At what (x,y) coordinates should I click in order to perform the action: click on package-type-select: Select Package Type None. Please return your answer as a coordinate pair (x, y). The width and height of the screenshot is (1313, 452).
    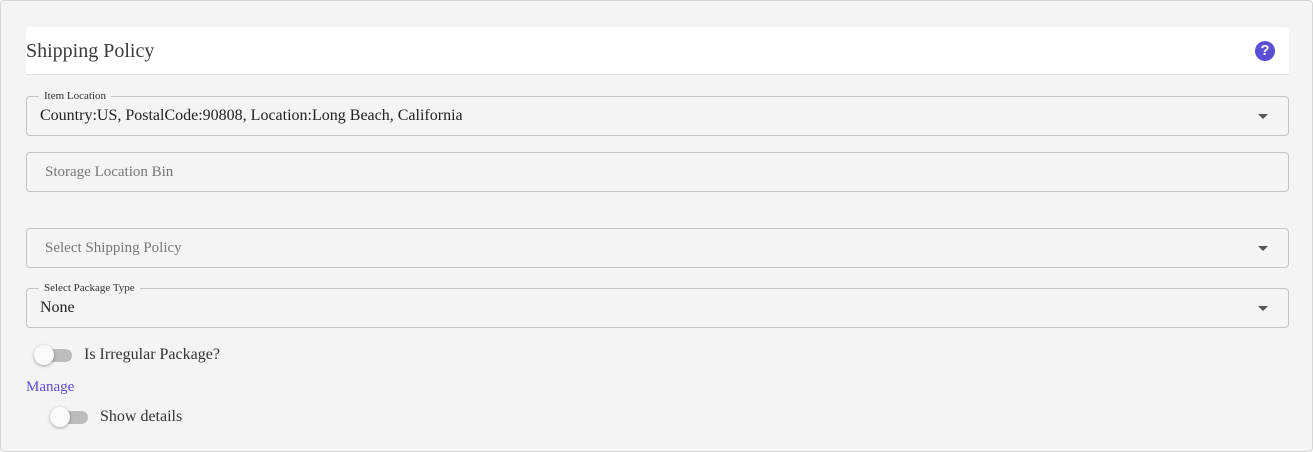
    Looking at the image, I should click on (657, 304).